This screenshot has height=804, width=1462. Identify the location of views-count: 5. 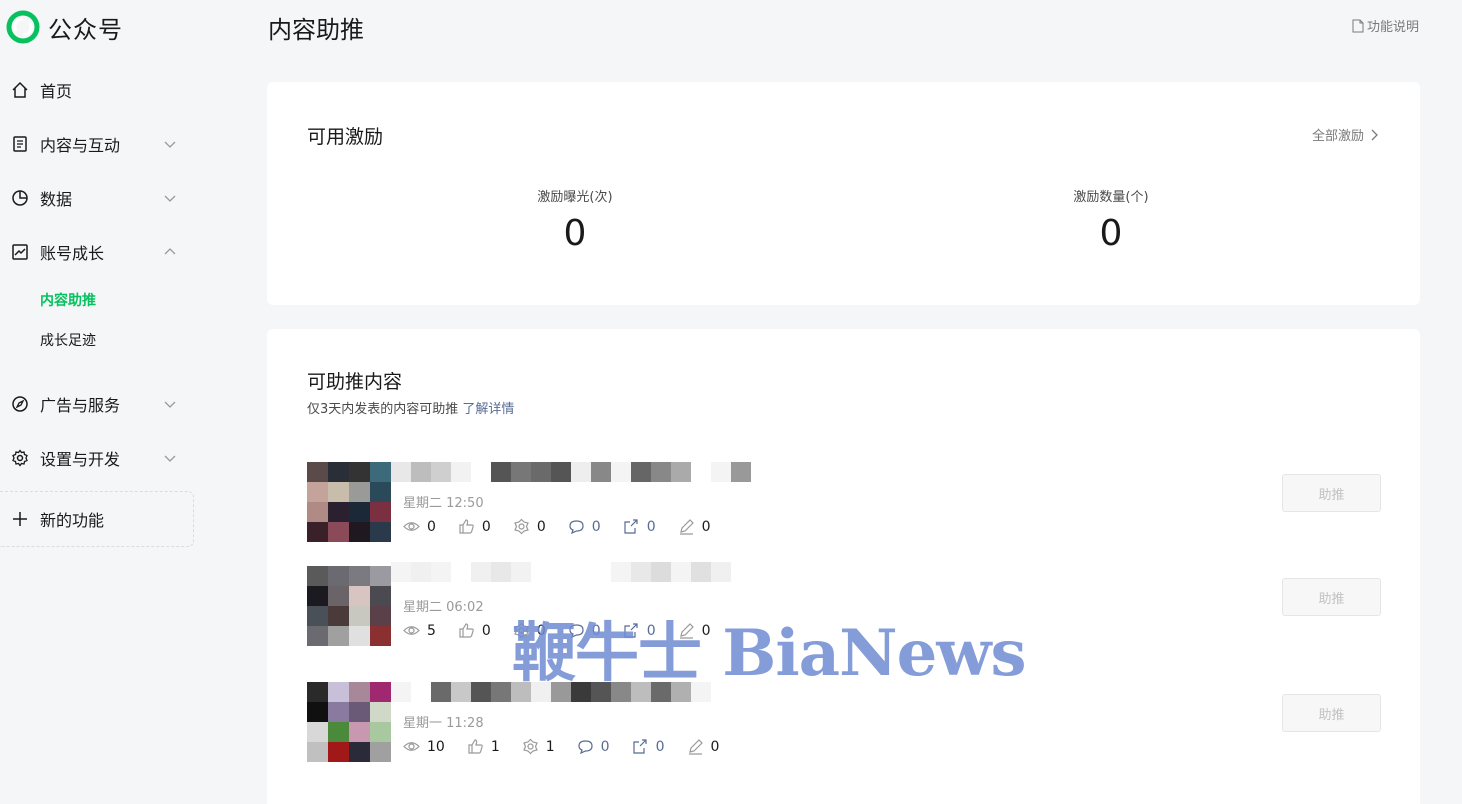
(431, 630).